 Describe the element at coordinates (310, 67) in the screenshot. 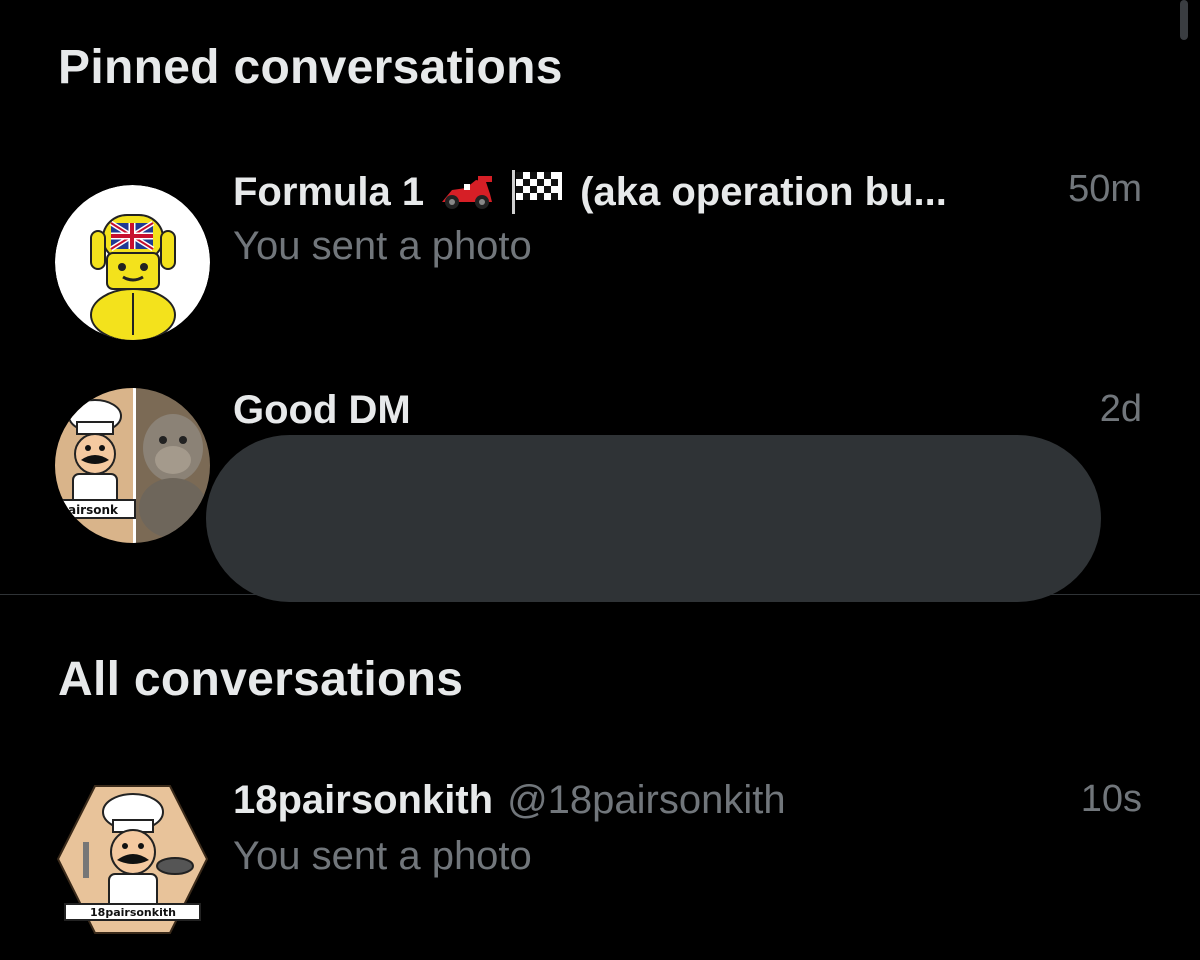

I see `pinned-conversations-title: Pinned conversations` at that location.